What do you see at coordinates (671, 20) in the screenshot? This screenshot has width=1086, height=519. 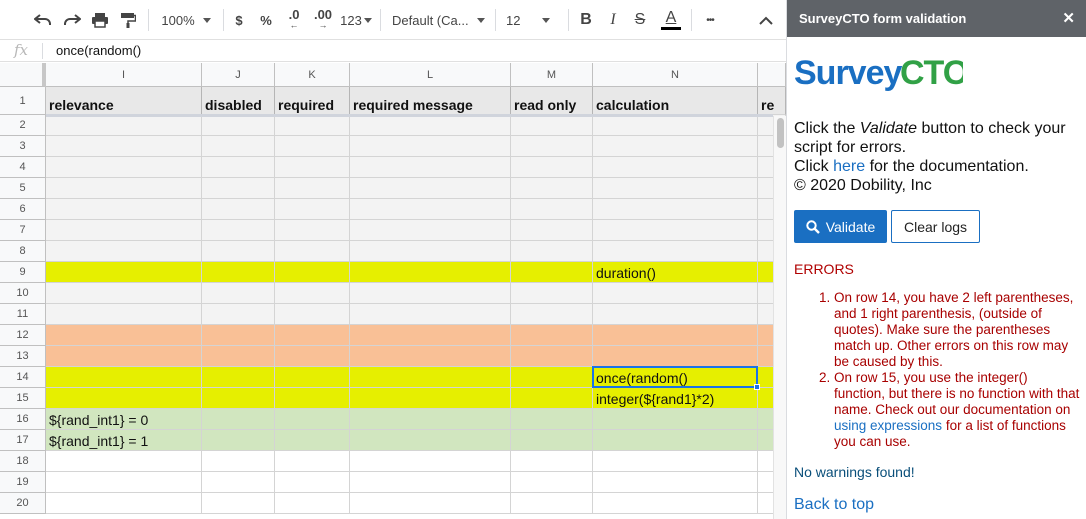 I see `text-color-button: A` at bounding box center [671, 20].